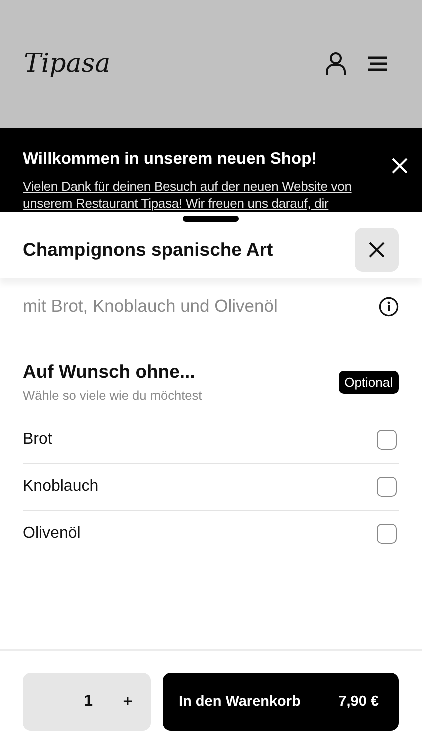 This screenshot has height=750, width=422. What do you see at coordinates (389, 306) in the screenshot?
I see `info-icon` at bounding box center [389, 306].